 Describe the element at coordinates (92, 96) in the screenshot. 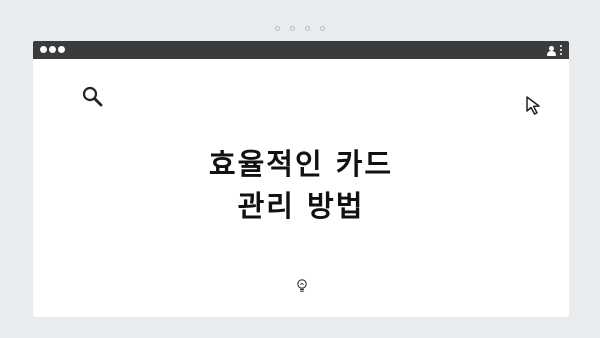

I see `search-icon` at that location.